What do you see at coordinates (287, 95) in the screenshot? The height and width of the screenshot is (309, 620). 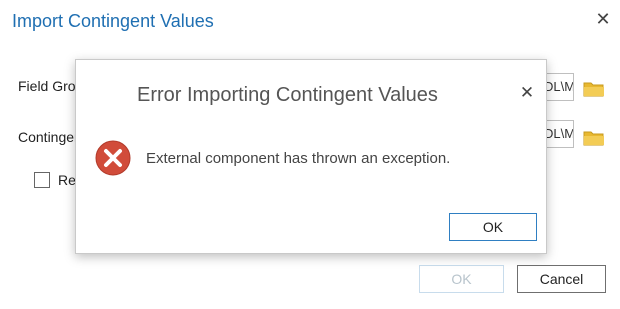 I see `error-dialog-title: Error Importing Contingent Values` at bounding box center [287, 95].